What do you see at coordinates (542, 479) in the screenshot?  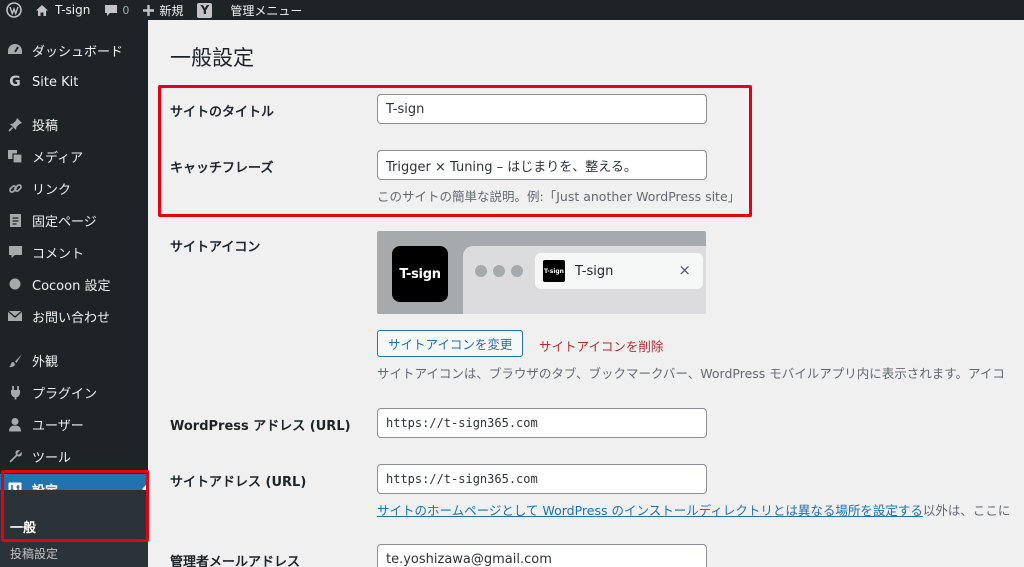 I see `site-address-input: https://t-sign365.com` at bounding box center [542, 479].